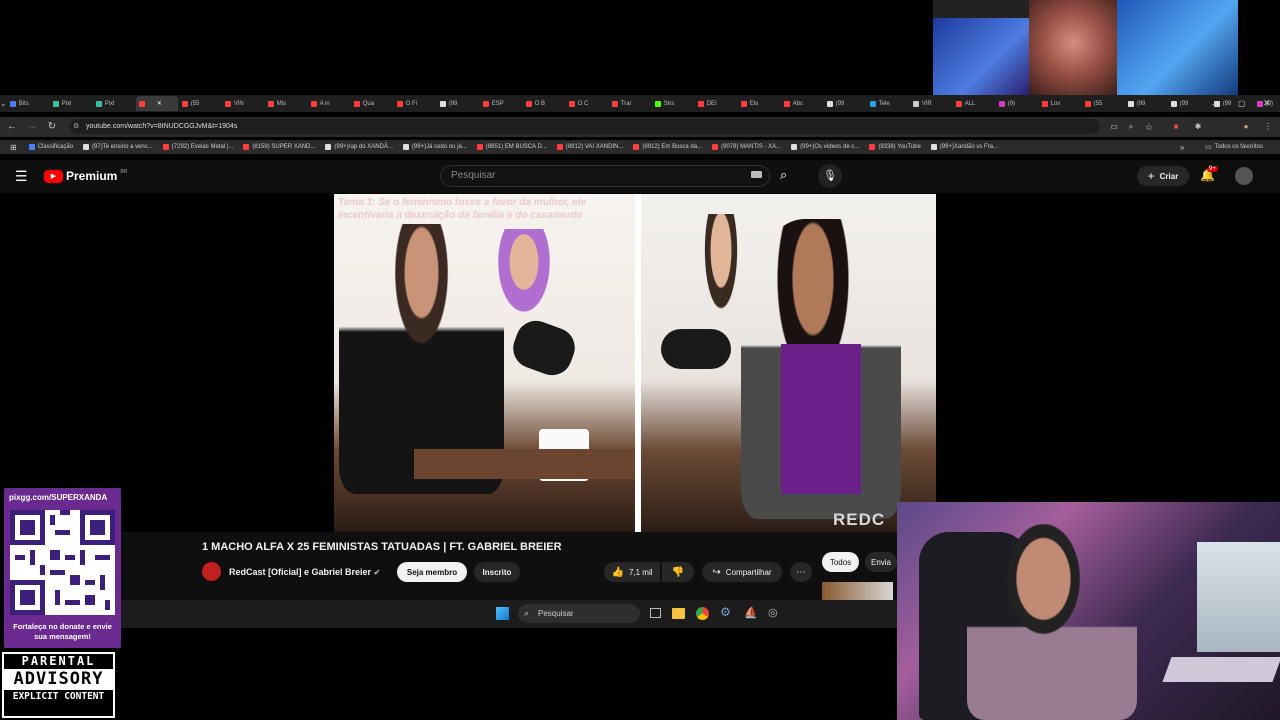 The image size is (1280, 720). Describe the element at coordinates (12, 127) in the screenshot. I see `back-icon: ←` at that location.